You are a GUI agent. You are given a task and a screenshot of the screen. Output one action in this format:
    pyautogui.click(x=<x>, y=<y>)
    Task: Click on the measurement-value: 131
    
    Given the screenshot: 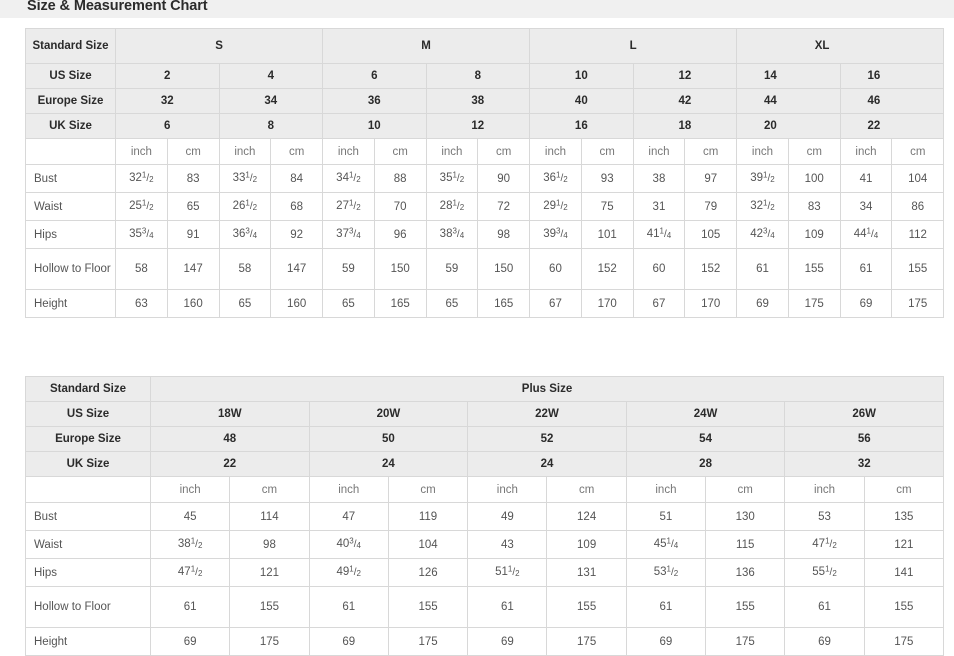 What is the action you would take?
    pyautogui.click(x=586, y=572)
    